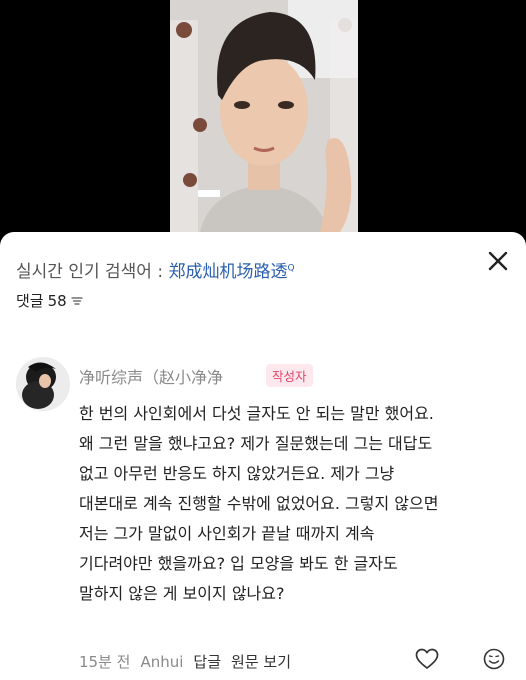  Describe the element at coordinates (256, 443) in the screenshot. I see `comment-line: 왜 그런 말을 했냐고요? 제가 질문했는데 그는 대답도` at that location.